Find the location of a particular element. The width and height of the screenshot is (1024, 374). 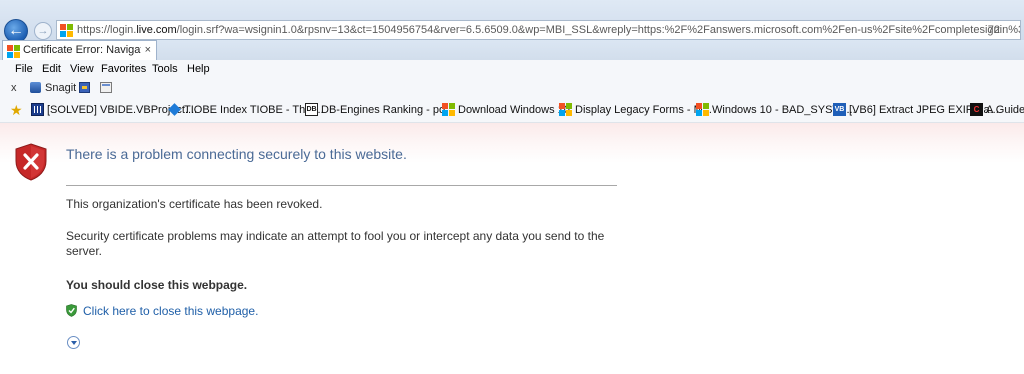

favorite-label: Download Windows 10 is located at coordinates (514, 110).